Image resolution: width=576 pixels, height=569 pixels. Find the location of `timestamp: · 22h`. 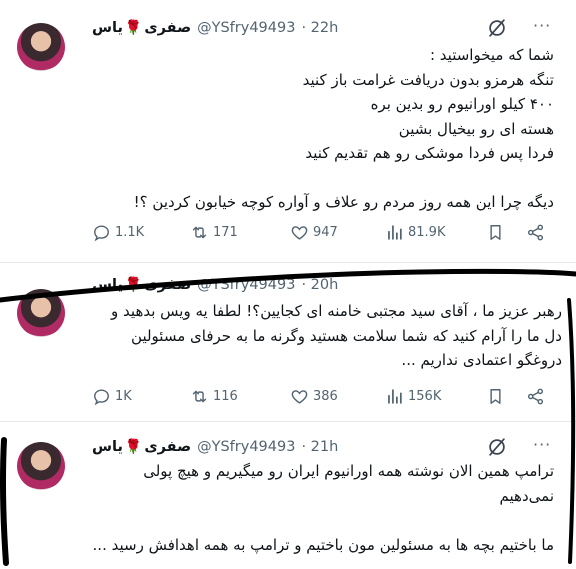

timestamp: · 22h is located at coordinates (319, 28).